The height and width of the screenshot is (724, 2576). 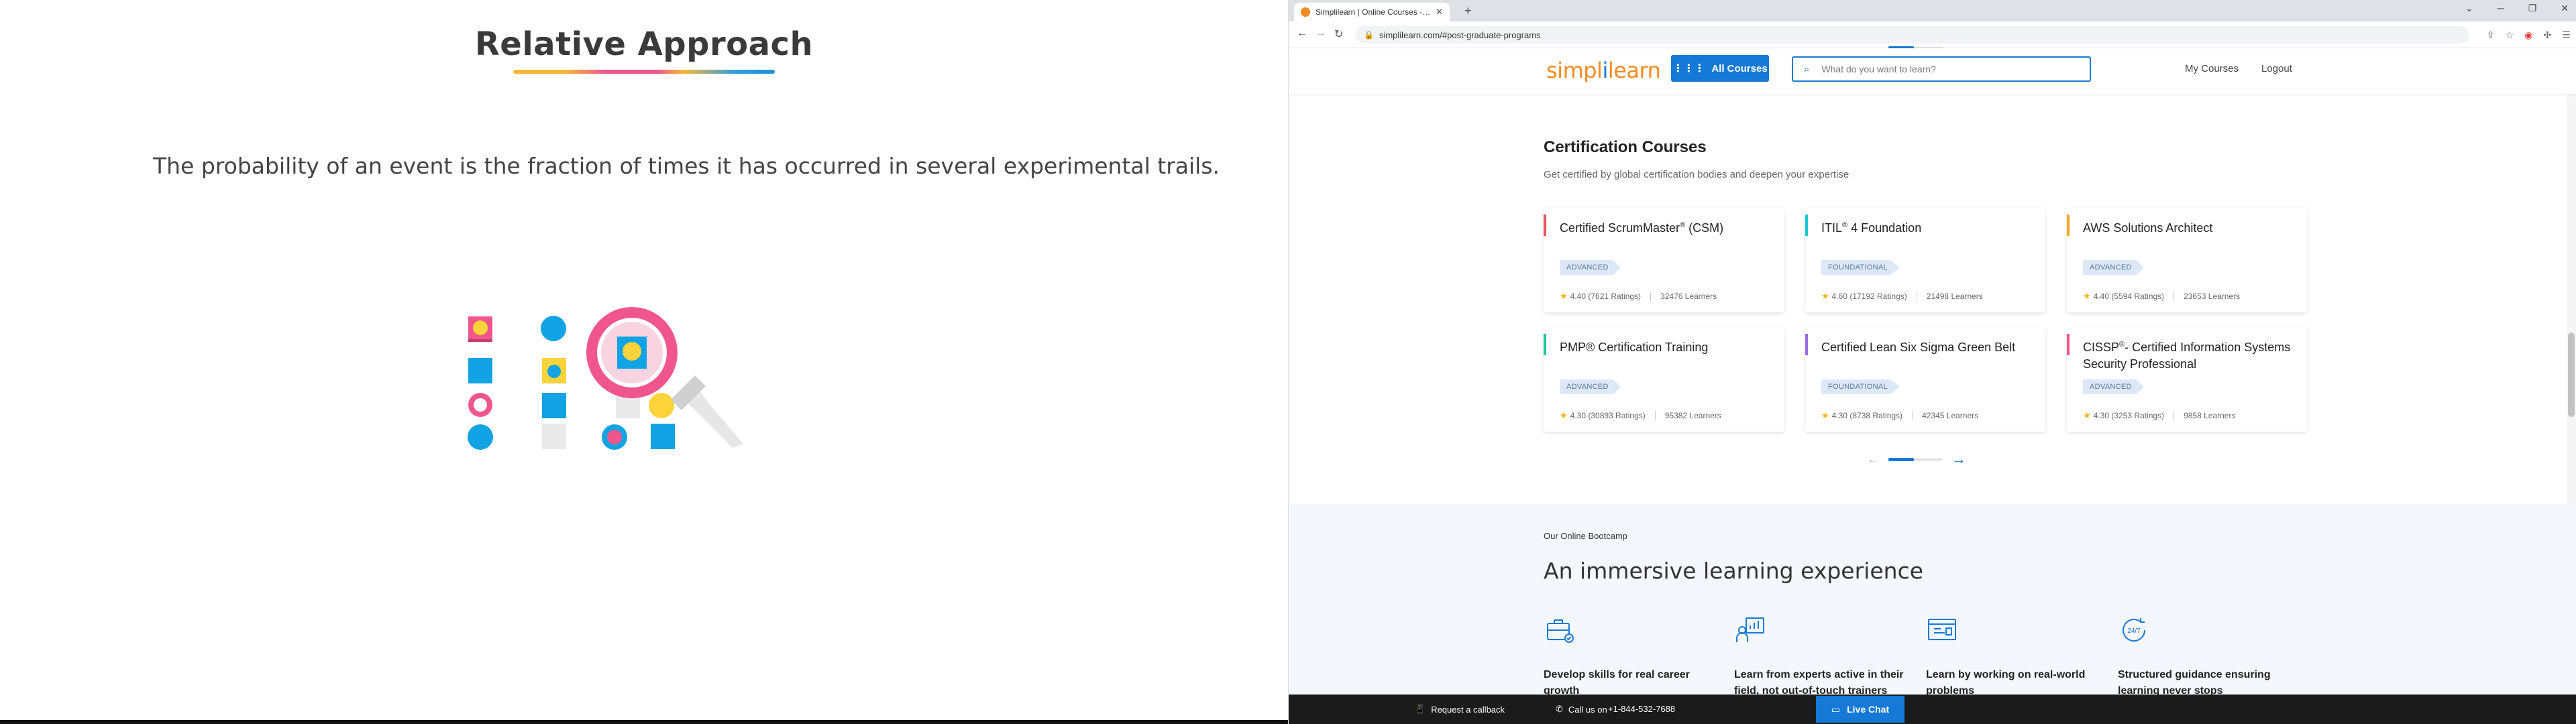 I want to click on scrollbar-thumb, so click(x=2571, y=375).